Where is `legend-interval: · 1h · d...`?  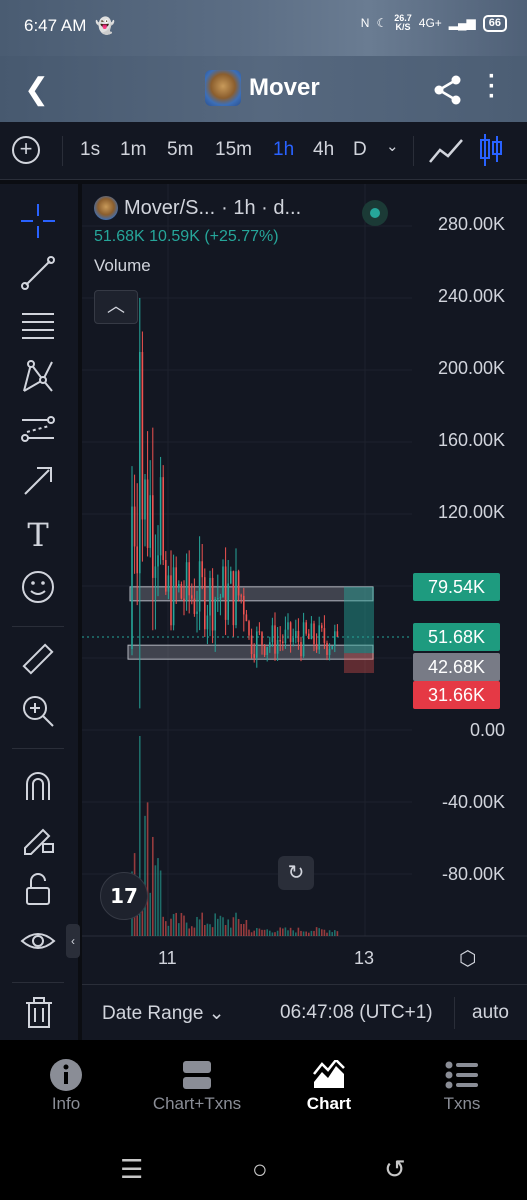
legend-interval: · 1h · d... is located at coordinates (261, 207).